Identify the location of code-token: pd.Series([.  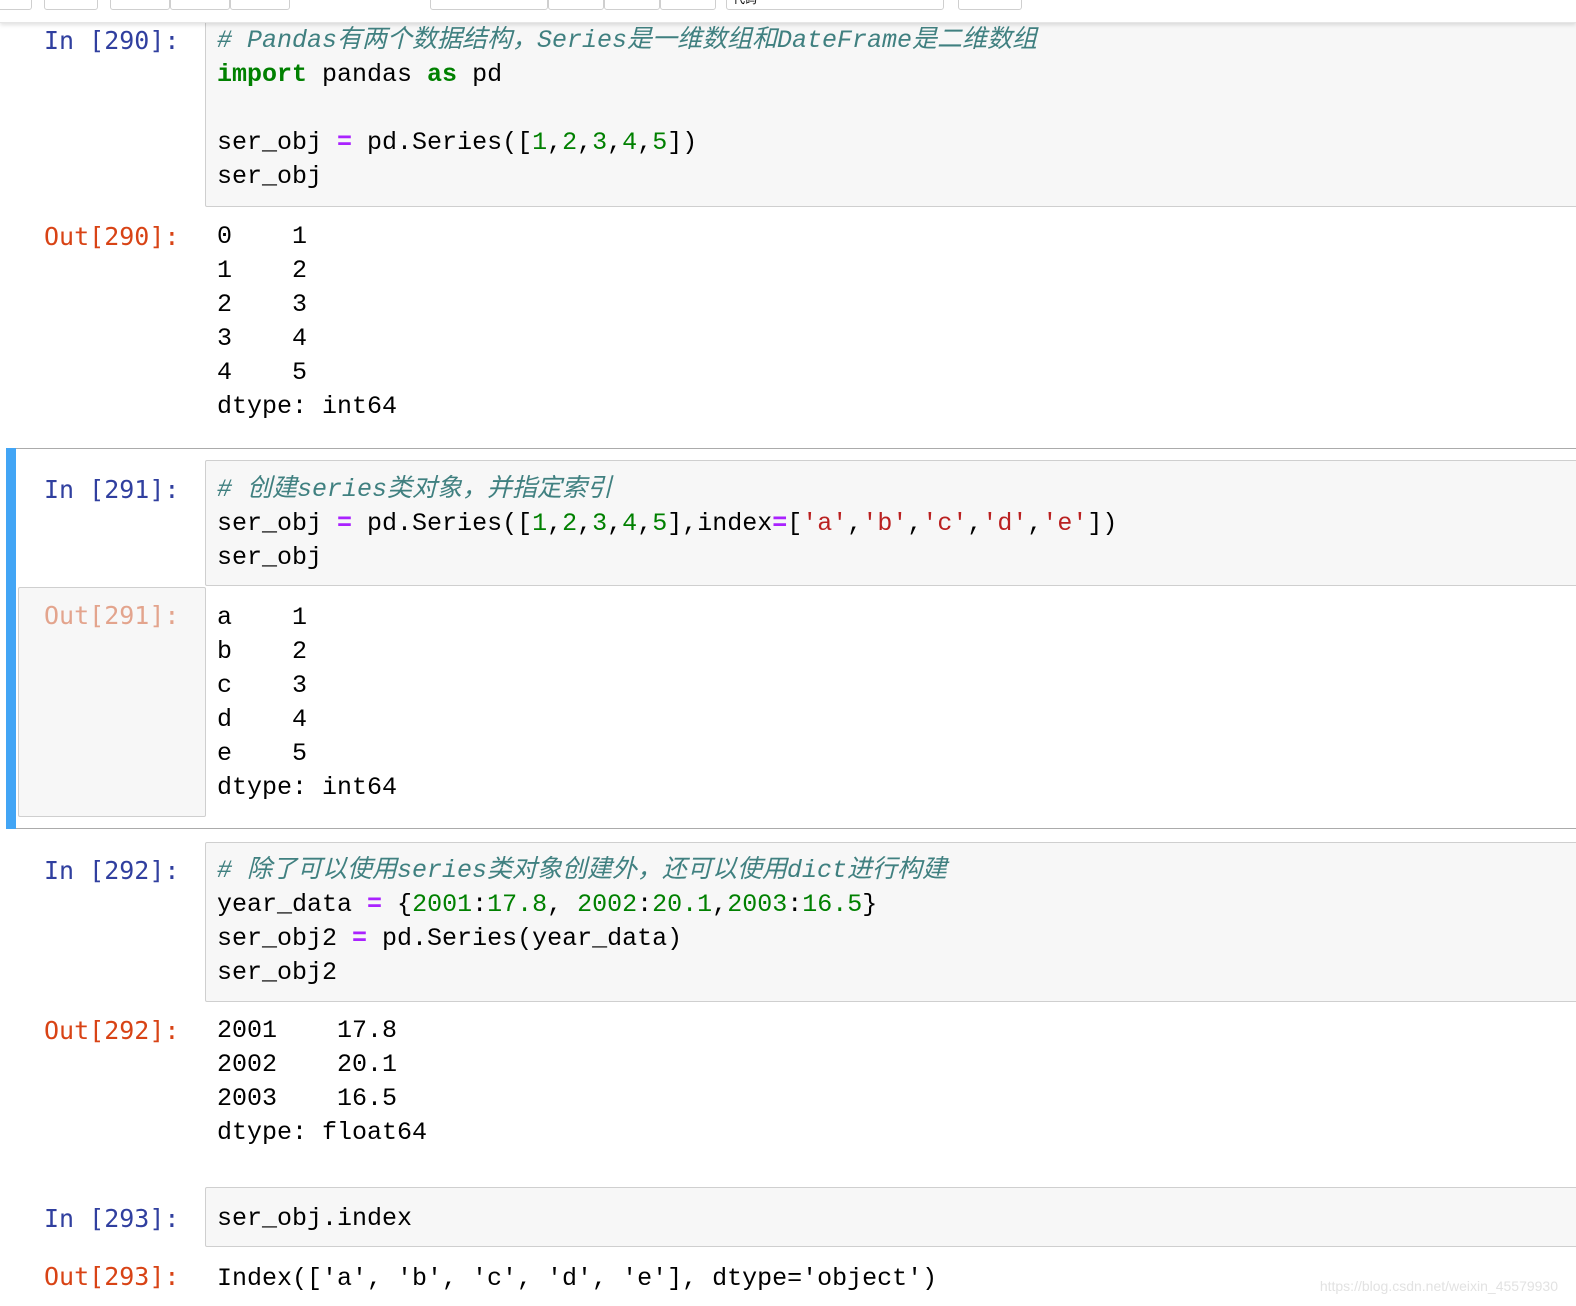
(442, 523).